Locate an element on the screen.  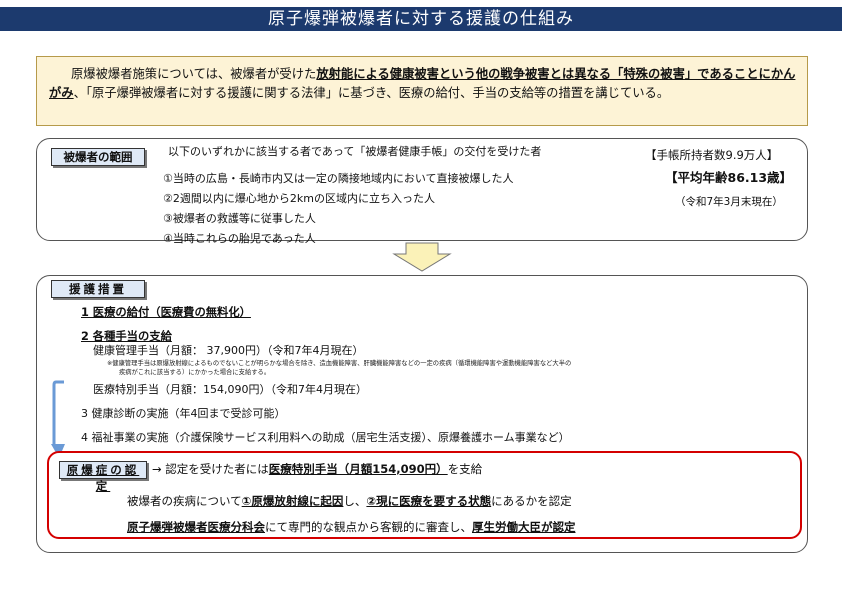
eligibility-item: ③被爆者の救護等に従事した人 is located at coordinates (239, 218).